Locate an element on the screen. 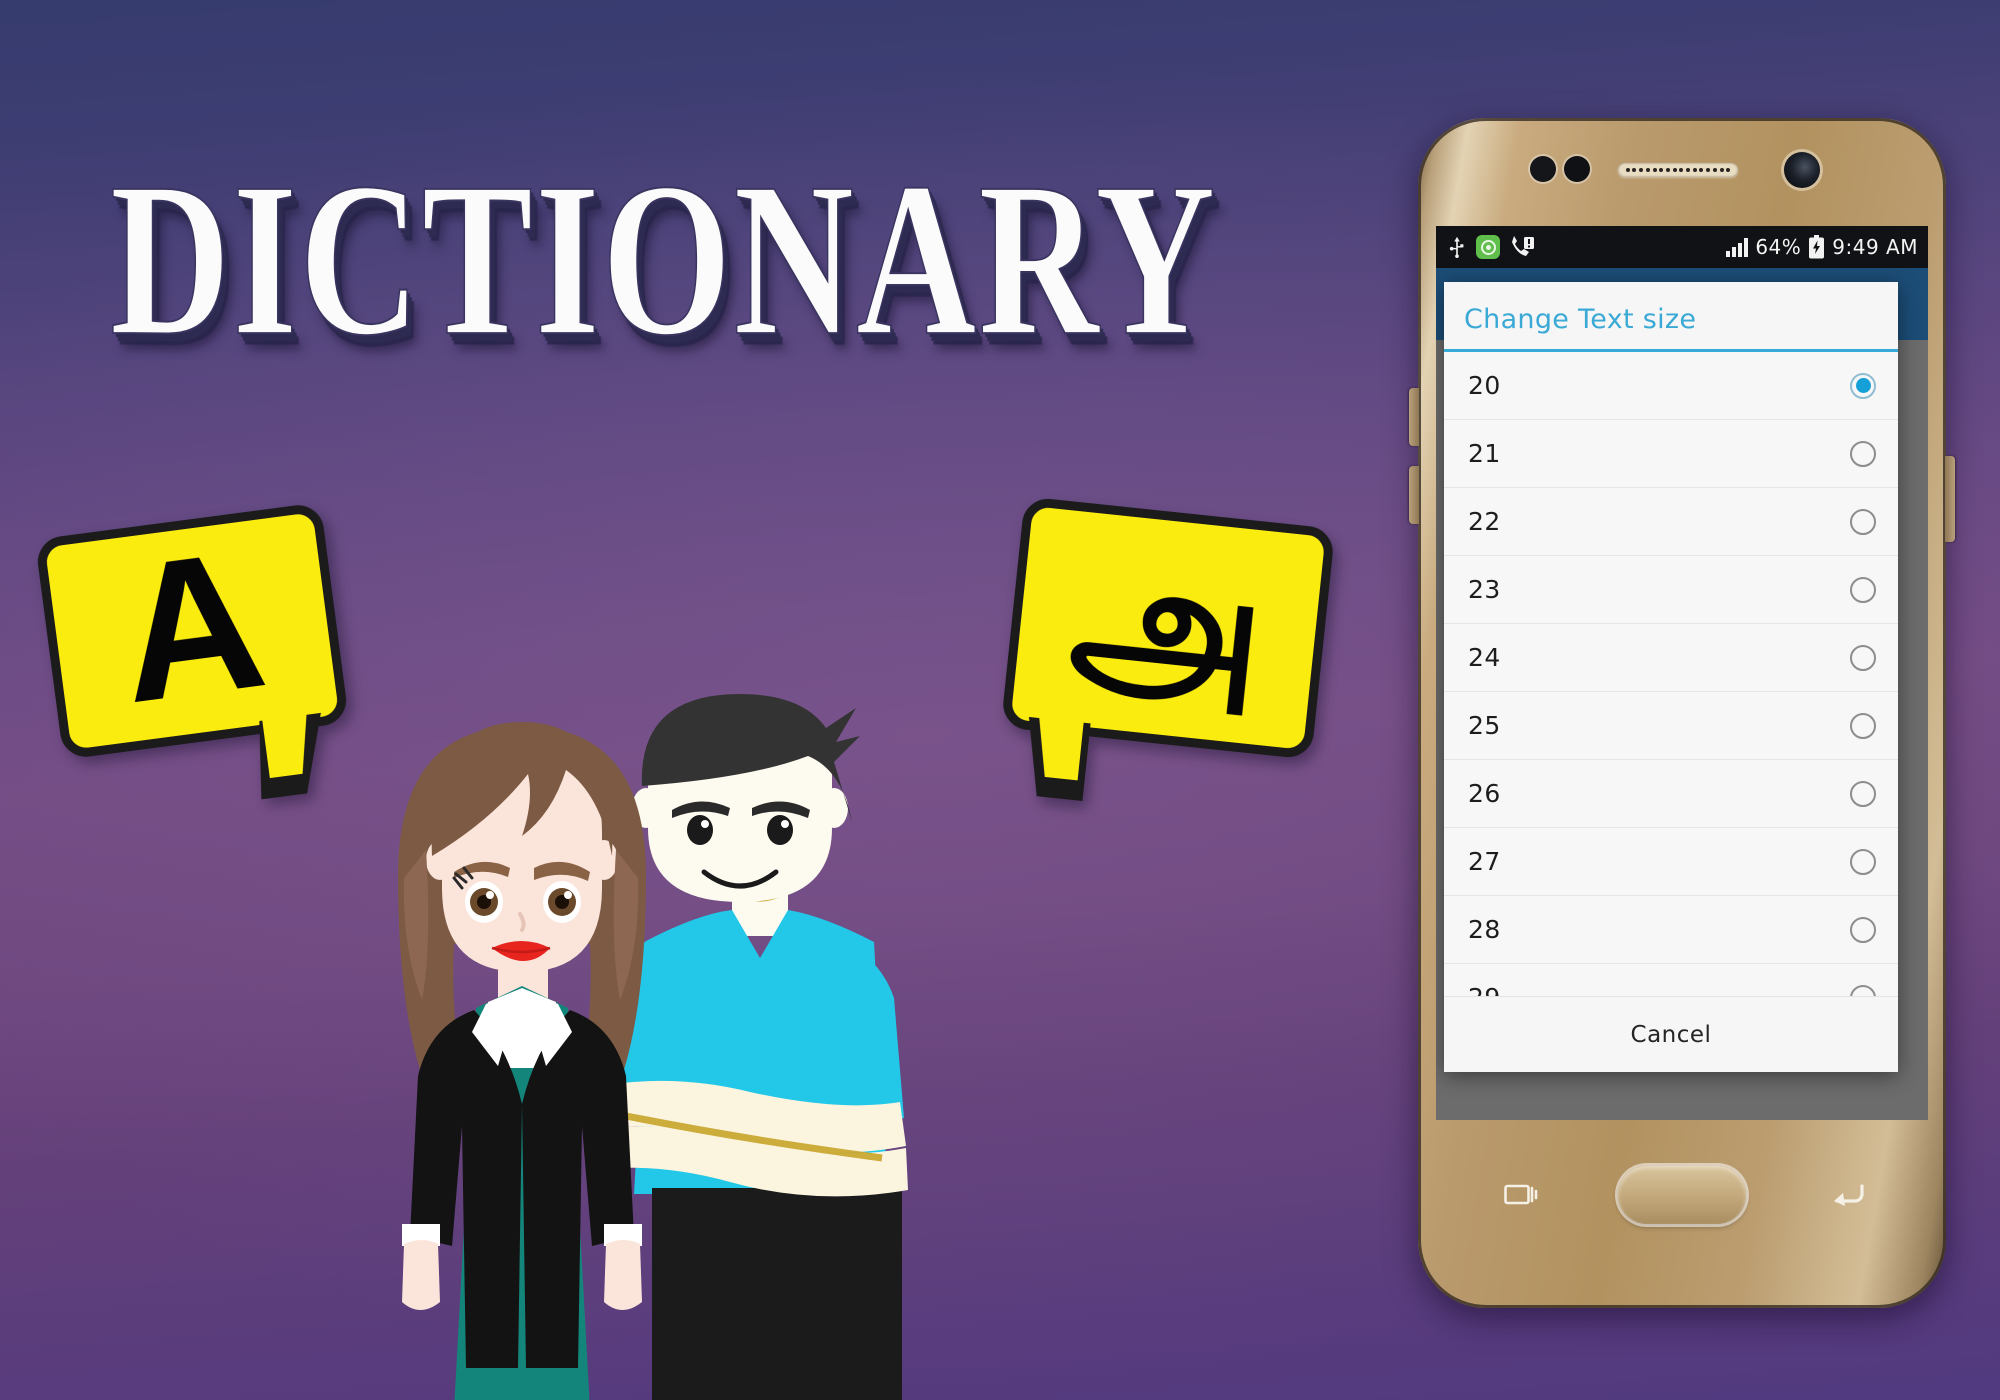  bubble-glyph-tamil: அ is located at coordinates (1168, 625).